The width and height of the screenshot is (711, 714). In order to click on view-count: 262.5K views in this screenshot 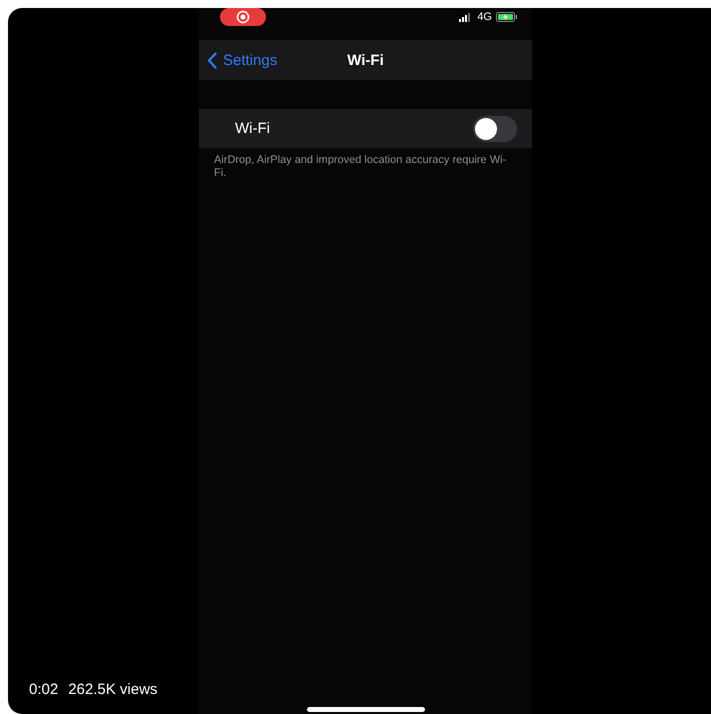, I will do `click(113, 689)`.